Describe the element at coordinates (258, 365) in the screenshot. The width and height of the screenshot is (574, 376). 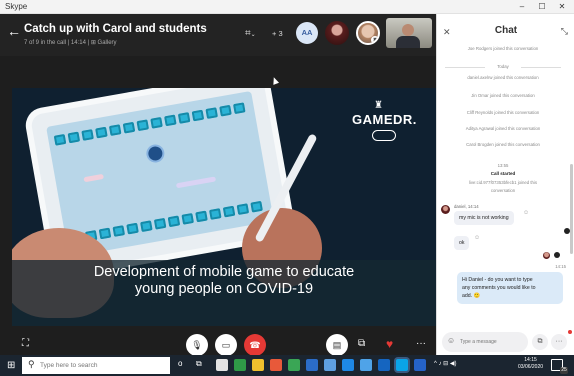
I see `file-explorer-icon` at that location.